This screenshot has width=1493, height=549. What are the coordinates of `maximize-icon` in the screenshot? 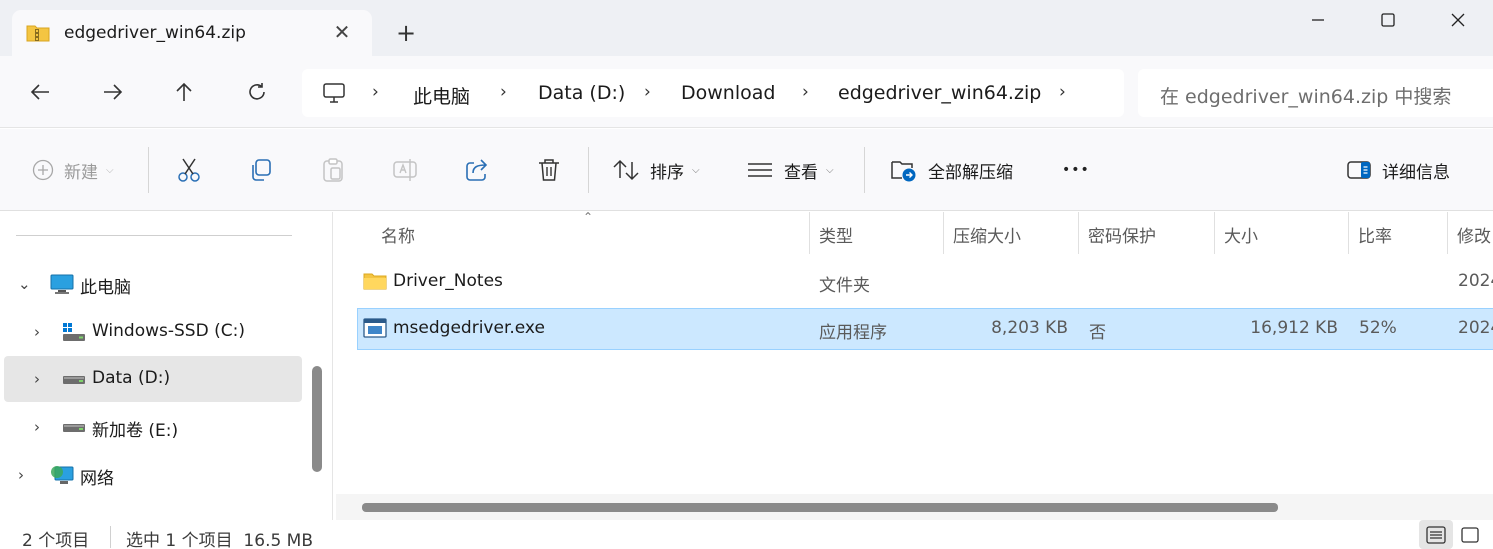 It's located at (1388, 20).